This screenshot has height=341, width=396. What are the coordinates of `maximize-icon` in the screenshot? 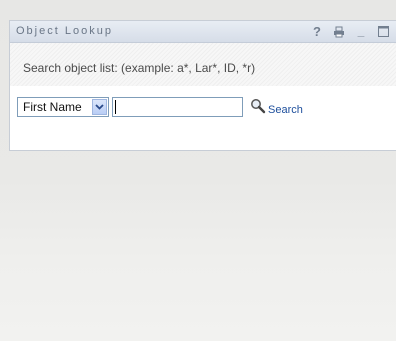 It's located at (383, 31).